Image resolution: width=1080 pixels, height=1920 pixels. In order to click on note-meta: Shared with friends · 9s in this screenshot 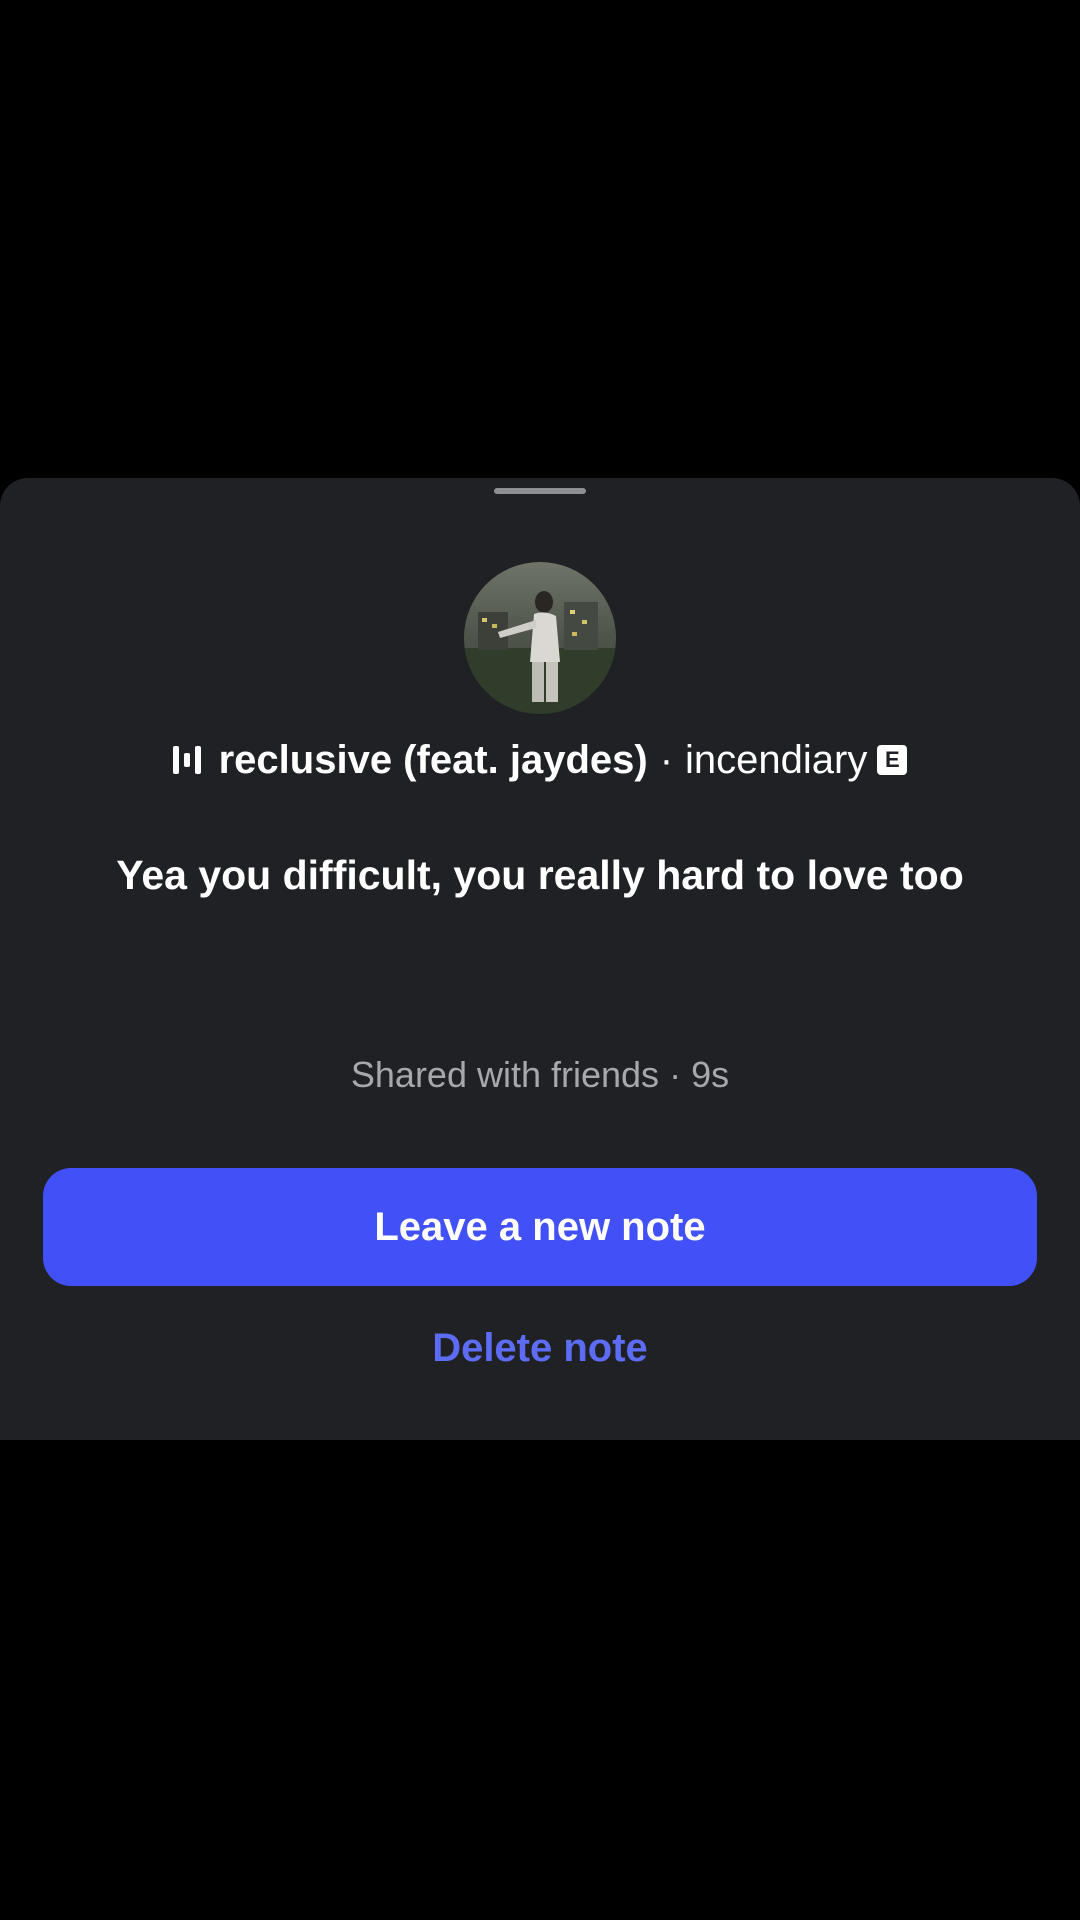, I will do `click(540, 1075)`.